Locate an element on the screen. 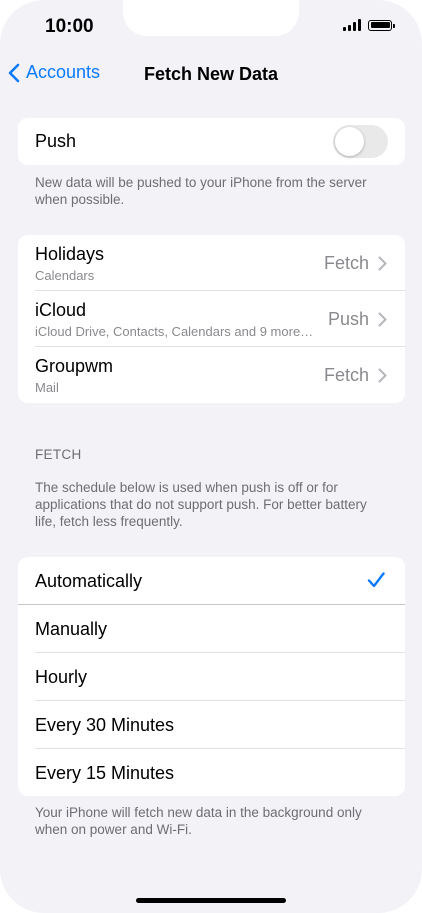  account-title: Groupwm is located at coordinates (74, 366).